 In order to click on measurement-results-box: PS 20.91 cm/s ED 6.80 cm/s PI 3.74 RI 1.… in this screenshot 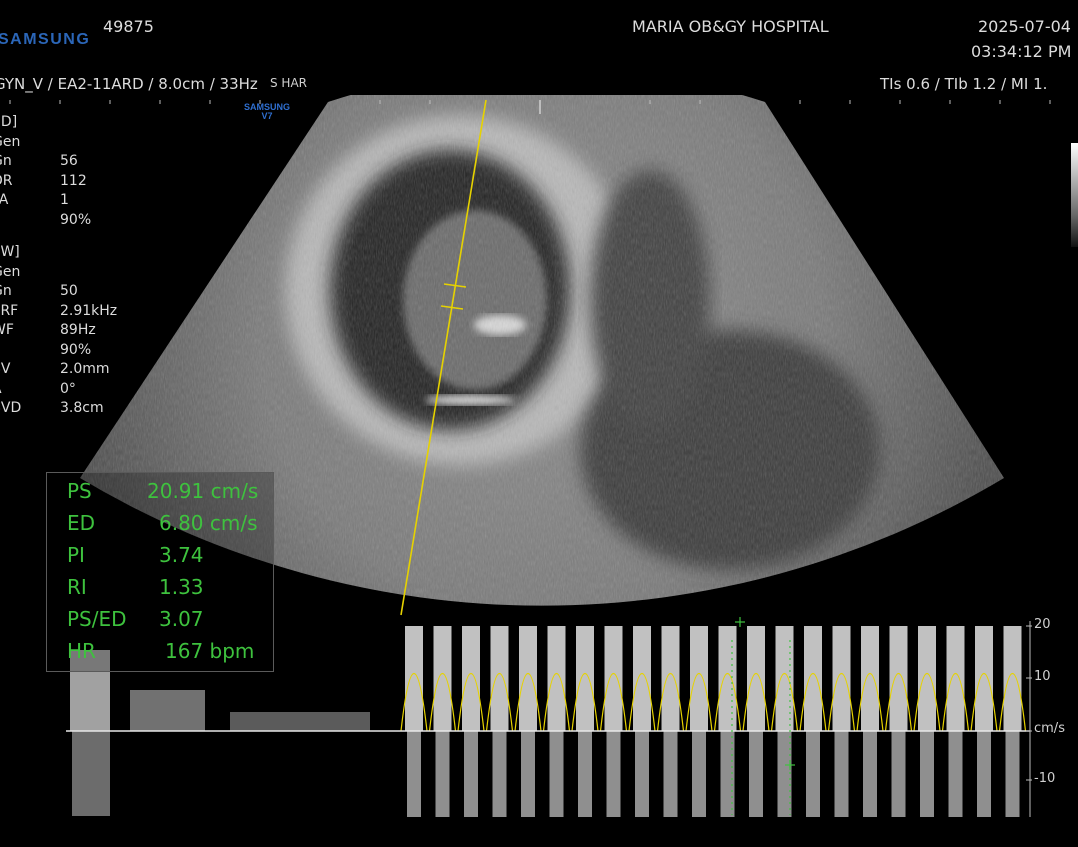, I will do `click(160, 572)`.